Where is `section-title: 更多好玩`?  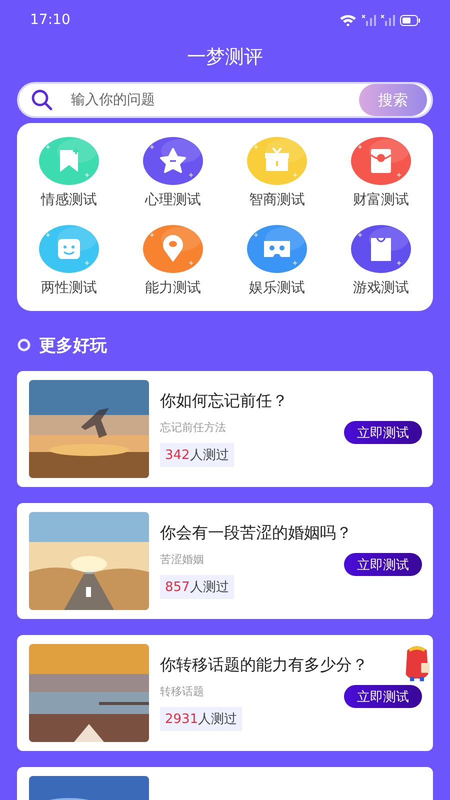 section-title: 更多好玩 is located at coordinates (73, 345).